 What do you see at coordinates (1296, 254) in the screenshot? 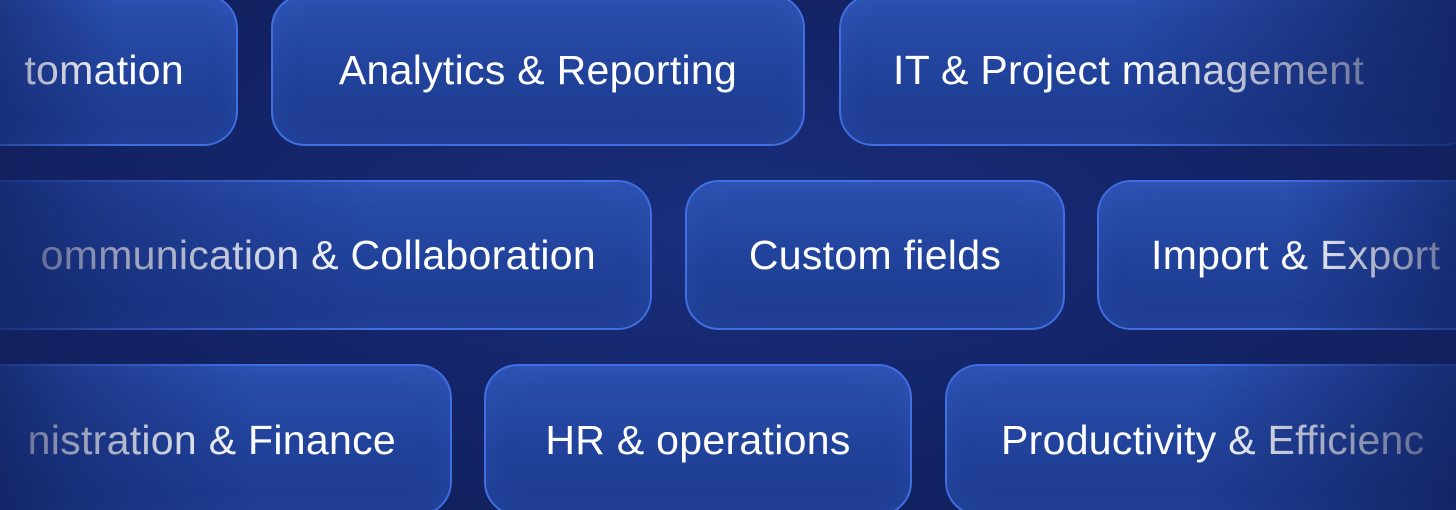
I see `chip-label: Import & Export` at bounding box center [1296, 254].